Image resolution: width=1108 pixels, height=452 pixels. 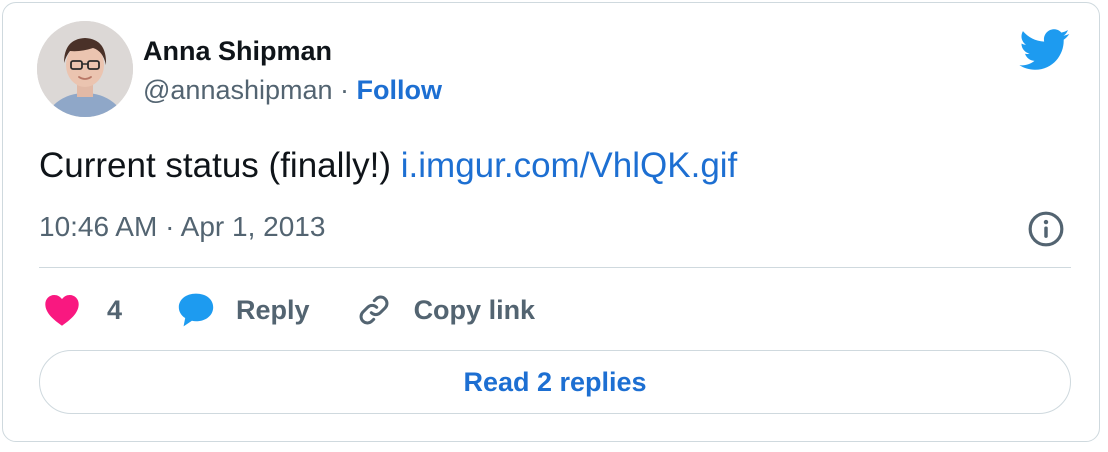 I want to click on speech-bubble-icon, so click(x=196, y=310).